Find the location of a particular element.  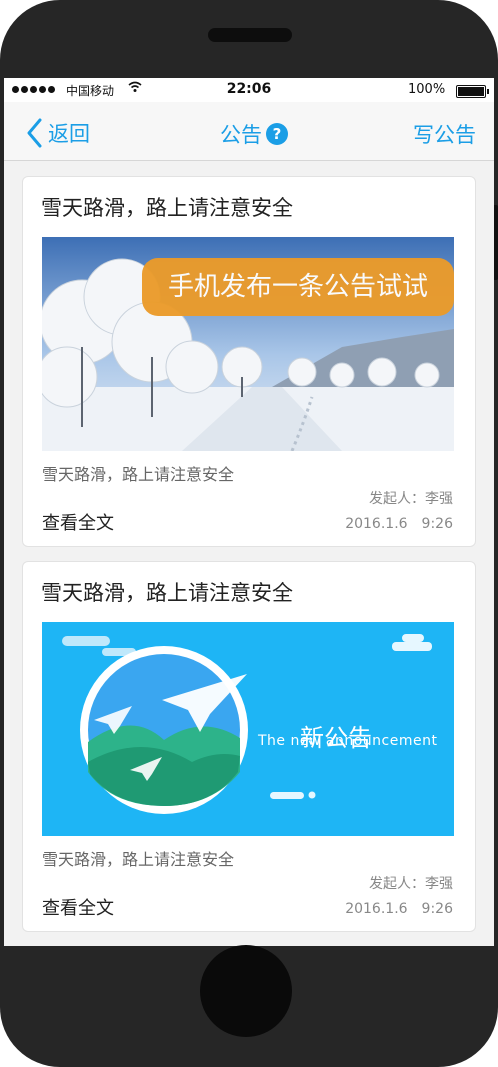

page-title-text: 公告 is located at coordinates (241, 135).